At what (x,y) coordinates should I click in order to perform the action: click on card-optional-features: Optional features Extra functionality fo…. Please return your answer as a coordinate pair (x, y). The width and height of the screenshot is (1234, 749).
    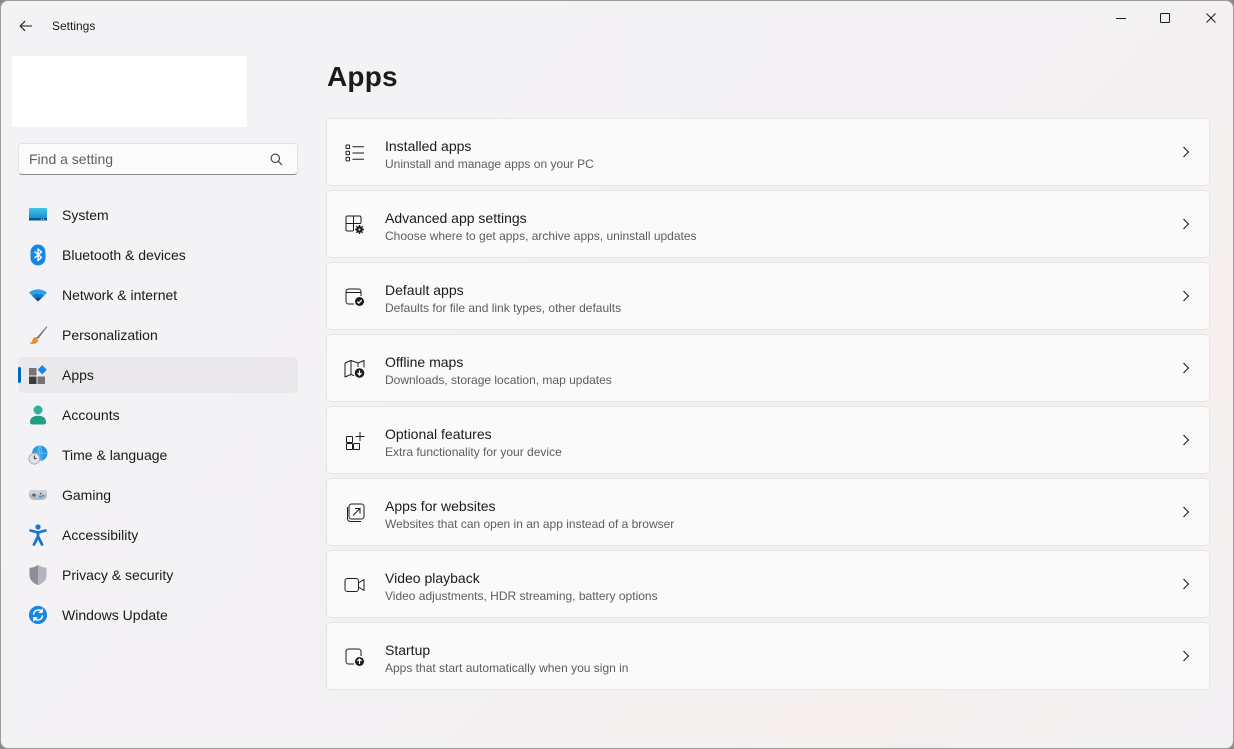
    Looking at the image, I should click on (768, 440).